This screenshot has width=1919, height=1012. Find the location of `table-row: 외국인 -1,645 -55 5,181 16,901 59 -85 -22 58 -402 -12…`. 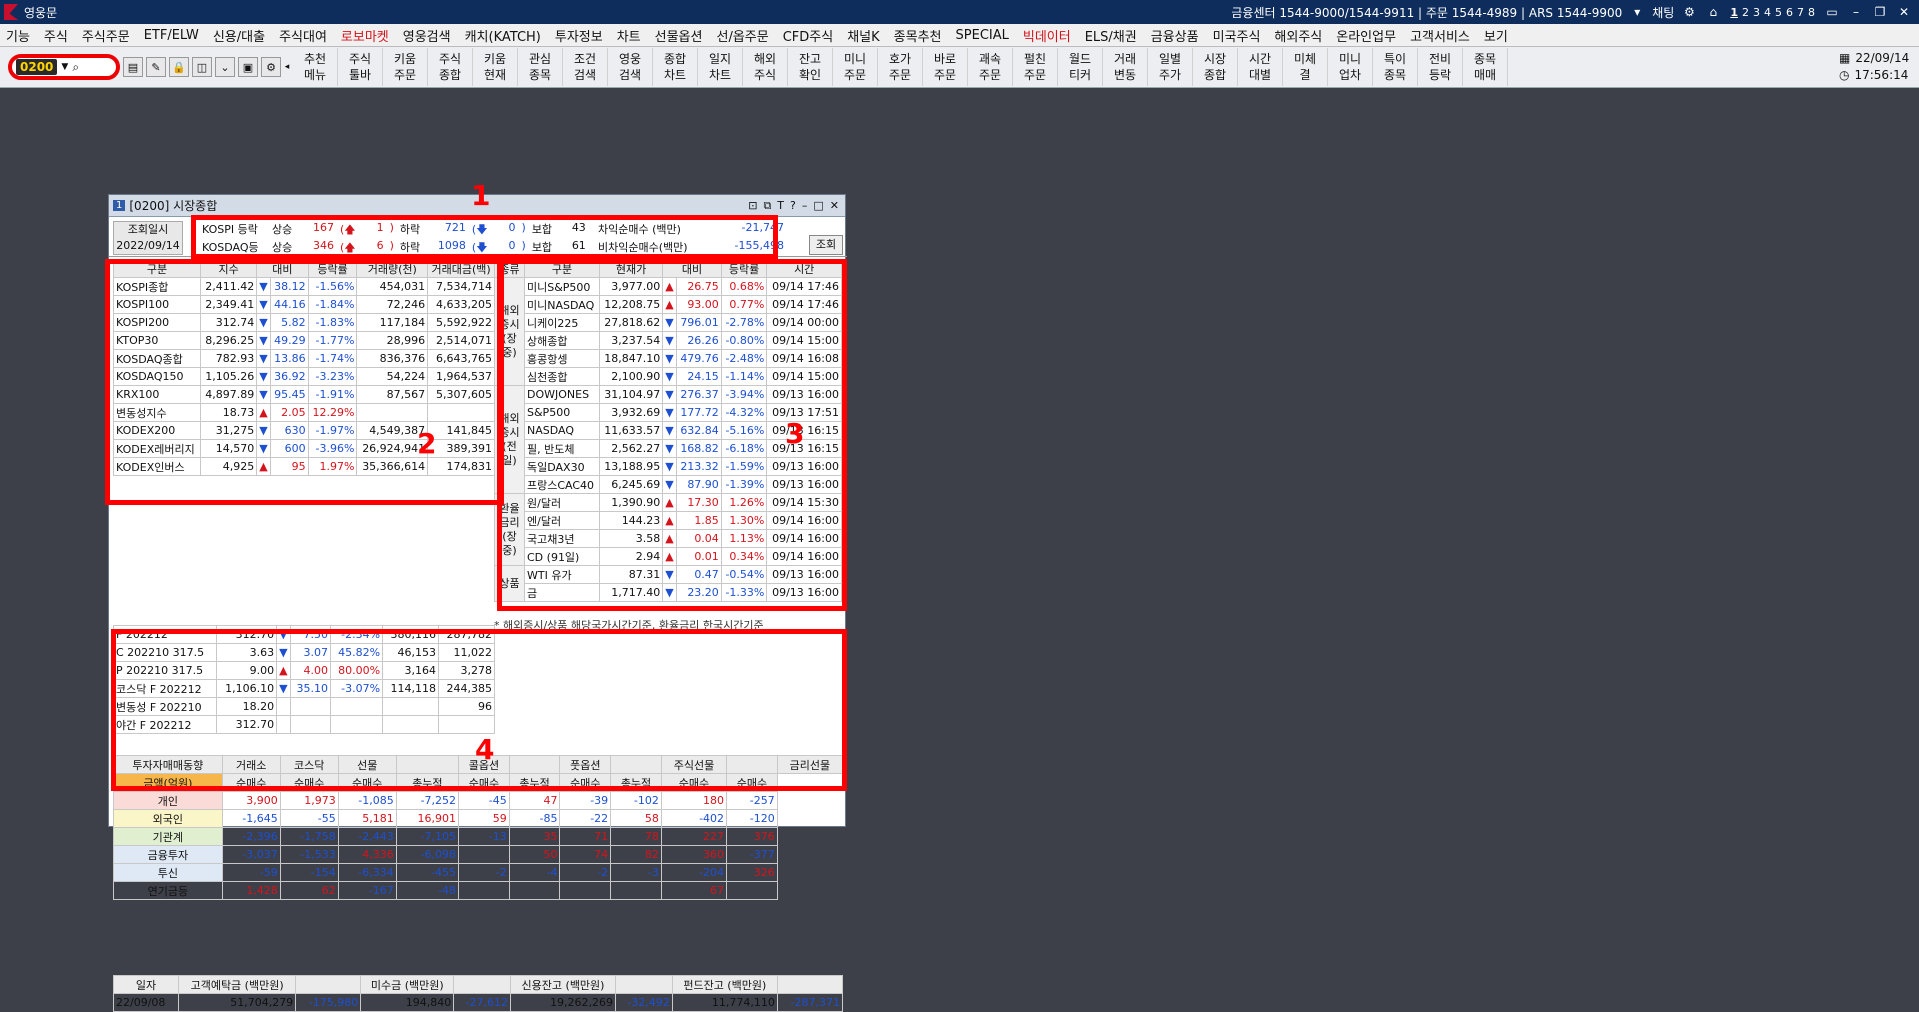

table-row: 외국인 -1,645 -55 5,181 16,901 59 -85 -22 58 -402 -12… is located at coordinates (478, 818).